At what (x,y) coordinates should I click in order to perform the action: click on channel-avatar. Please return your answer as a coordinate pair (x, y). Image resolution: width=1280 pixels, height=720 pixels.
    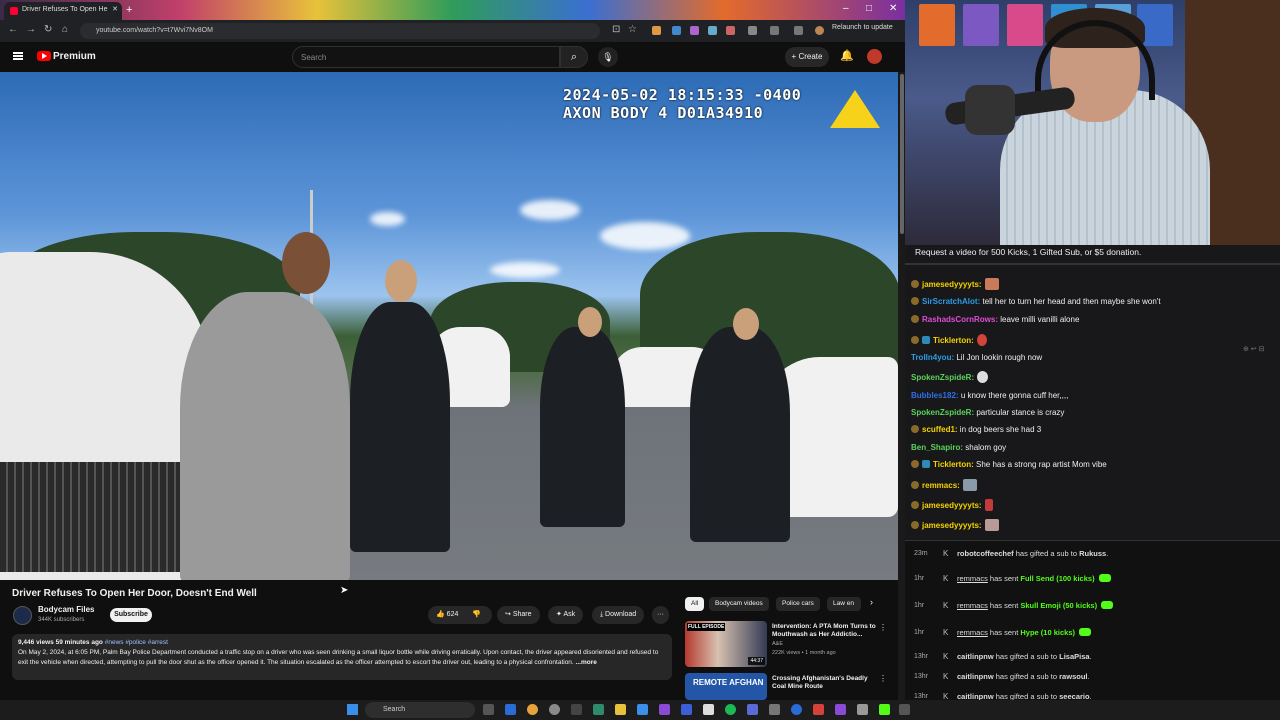
    Looking at the image, I should click on (22, 615).